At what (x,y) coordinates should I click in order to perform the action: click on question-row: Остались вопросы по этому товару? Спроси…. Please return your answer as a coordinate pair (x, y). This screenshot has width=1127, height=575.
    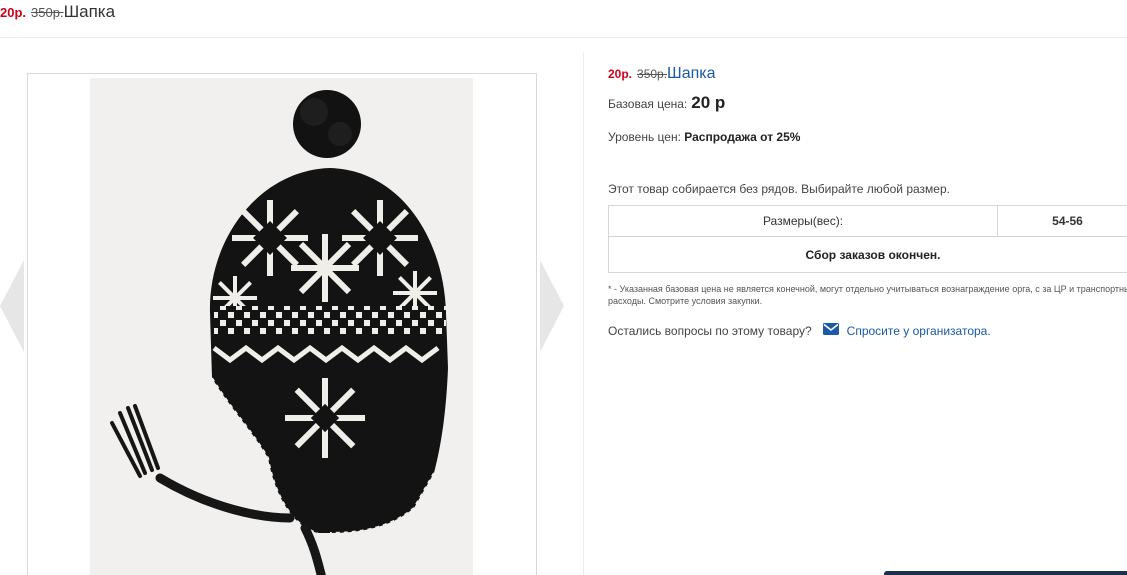
    Looking at the image, I should click on (867, 330).